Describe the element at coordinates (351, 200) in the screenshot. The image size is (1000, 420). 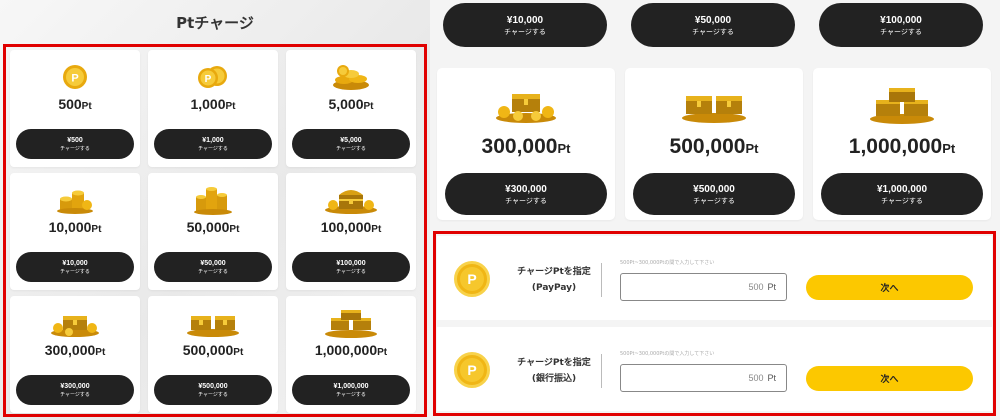
I see `treasure-chest-icon` at that location.